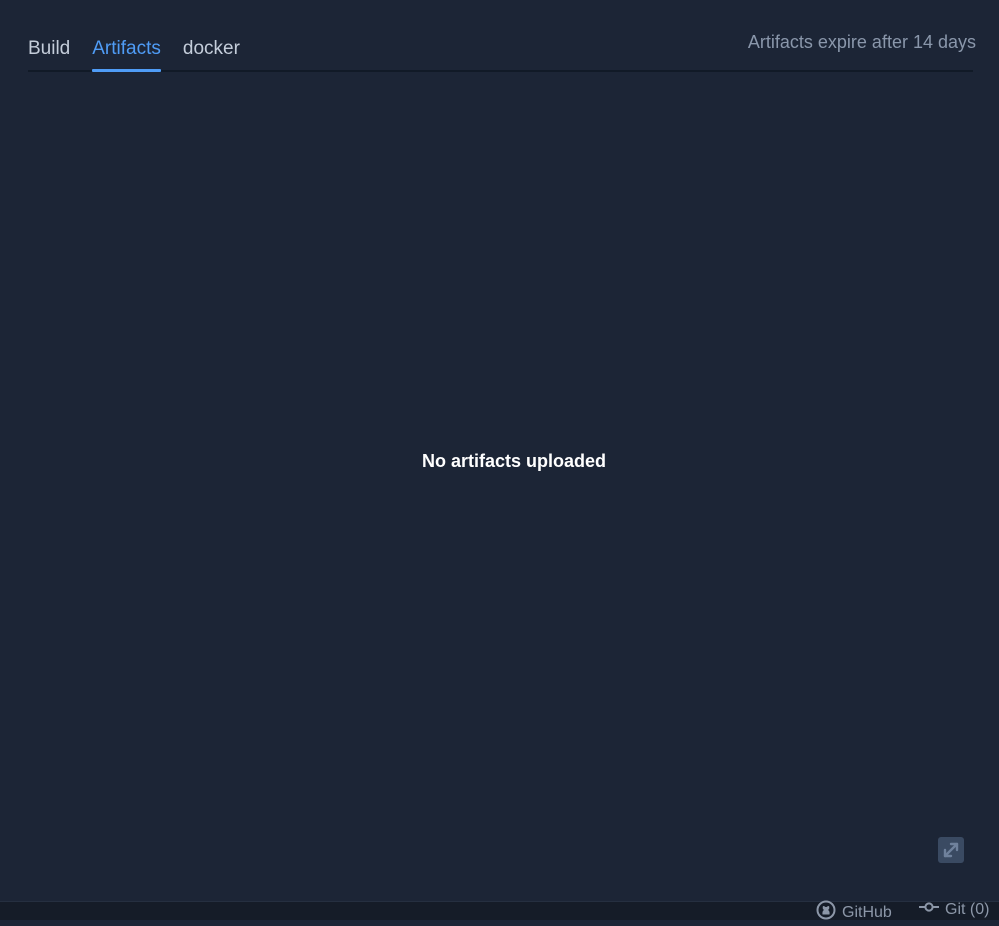 Image resolution: width=999 pixels, height=926 pixels. What do you see at coordinates (514, 461) in the screenshot?
I see `empty-state-message: No artifacts uploaded` at bounding box center [514, 461].